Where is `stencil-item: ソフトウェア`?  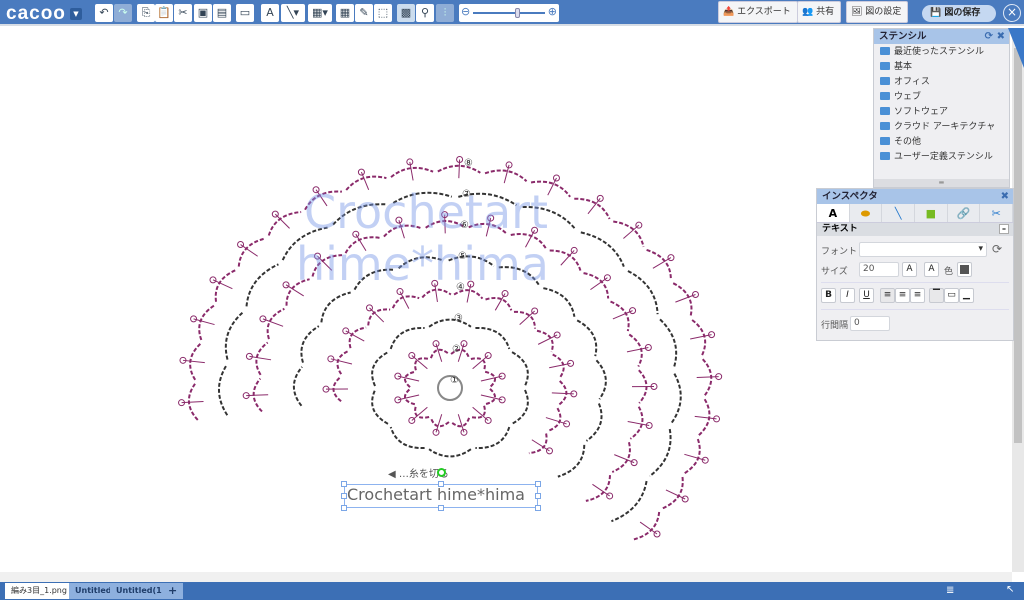 stencil-item: ソフトウェア is located at coordinates (941, 112).